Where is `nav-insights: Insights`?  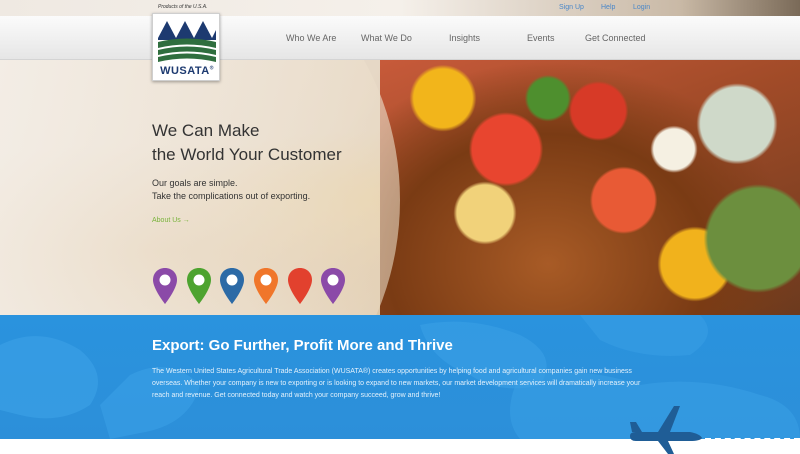 nav-insights: Insights is located at coordinates (464, 38).